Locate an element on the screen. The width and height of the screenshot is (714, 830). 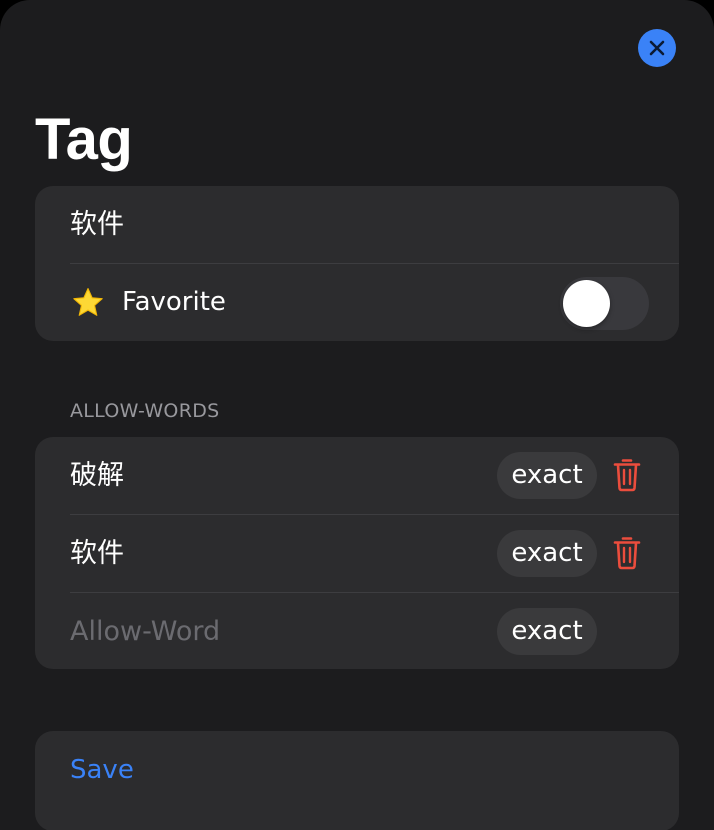
star-icon is located at coordinates (88, 301).